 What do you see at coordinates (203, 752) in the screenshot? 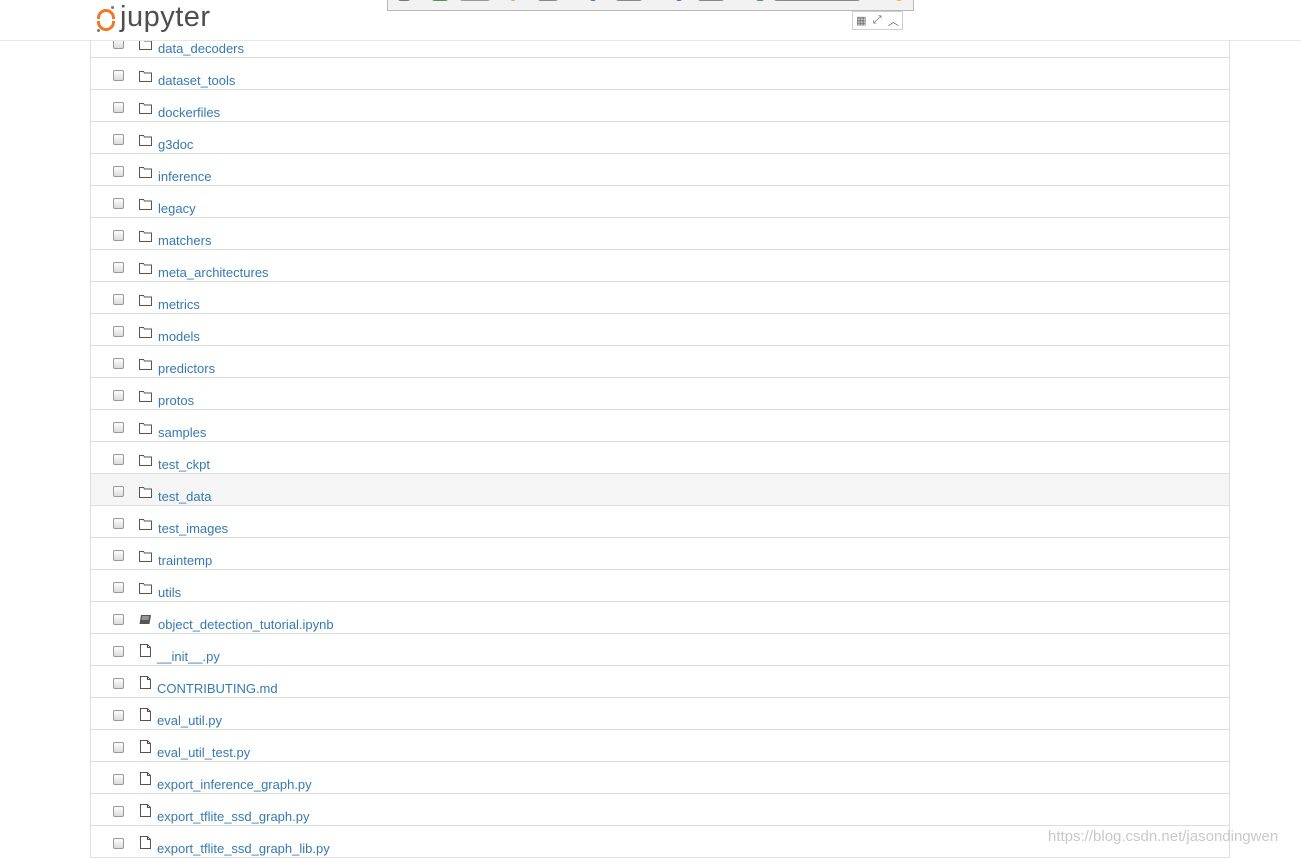
I see `item-name-link: eval_util_test.py` at bounding box center [203, 752].